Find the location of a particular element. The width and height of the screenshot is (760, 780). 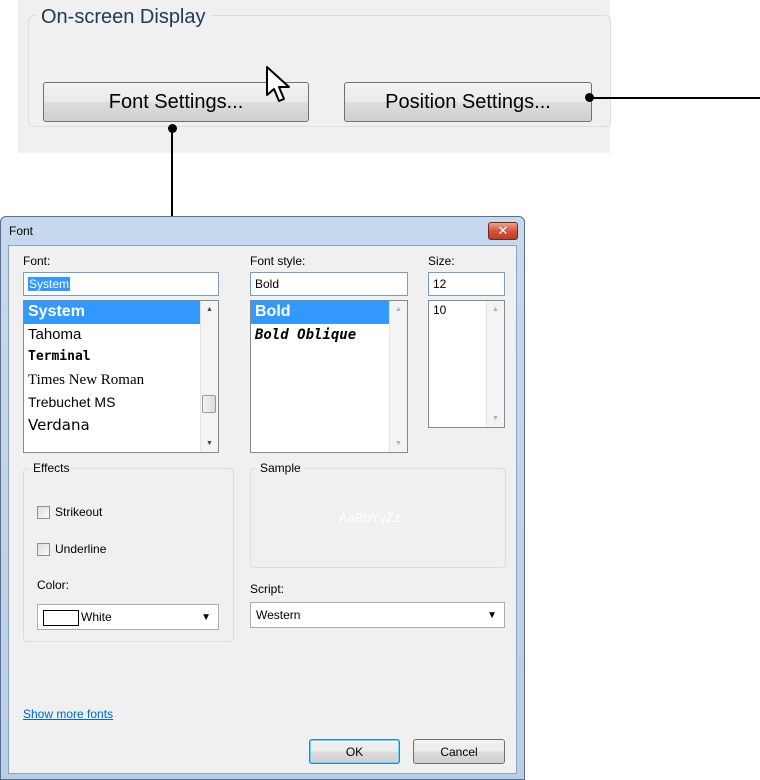

strikeout-checkbox is located at coordinates (43, 512).